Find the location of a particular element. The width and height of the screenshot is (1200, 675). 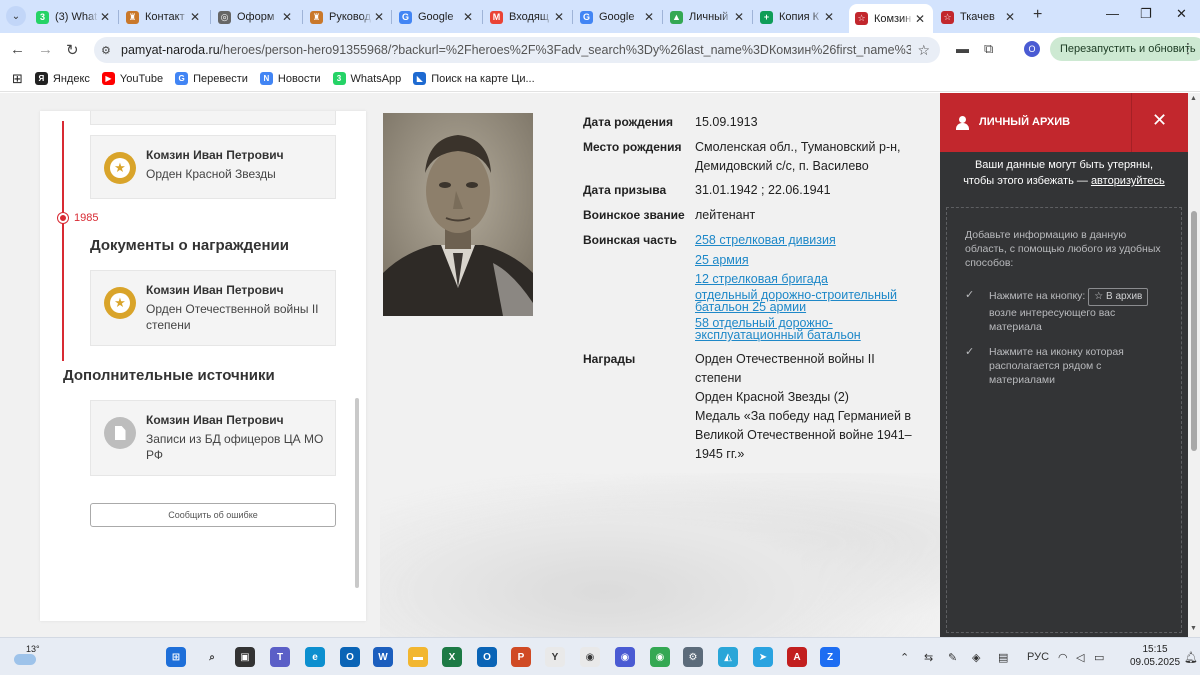

tab-separator is located at coordinates (662, 17).